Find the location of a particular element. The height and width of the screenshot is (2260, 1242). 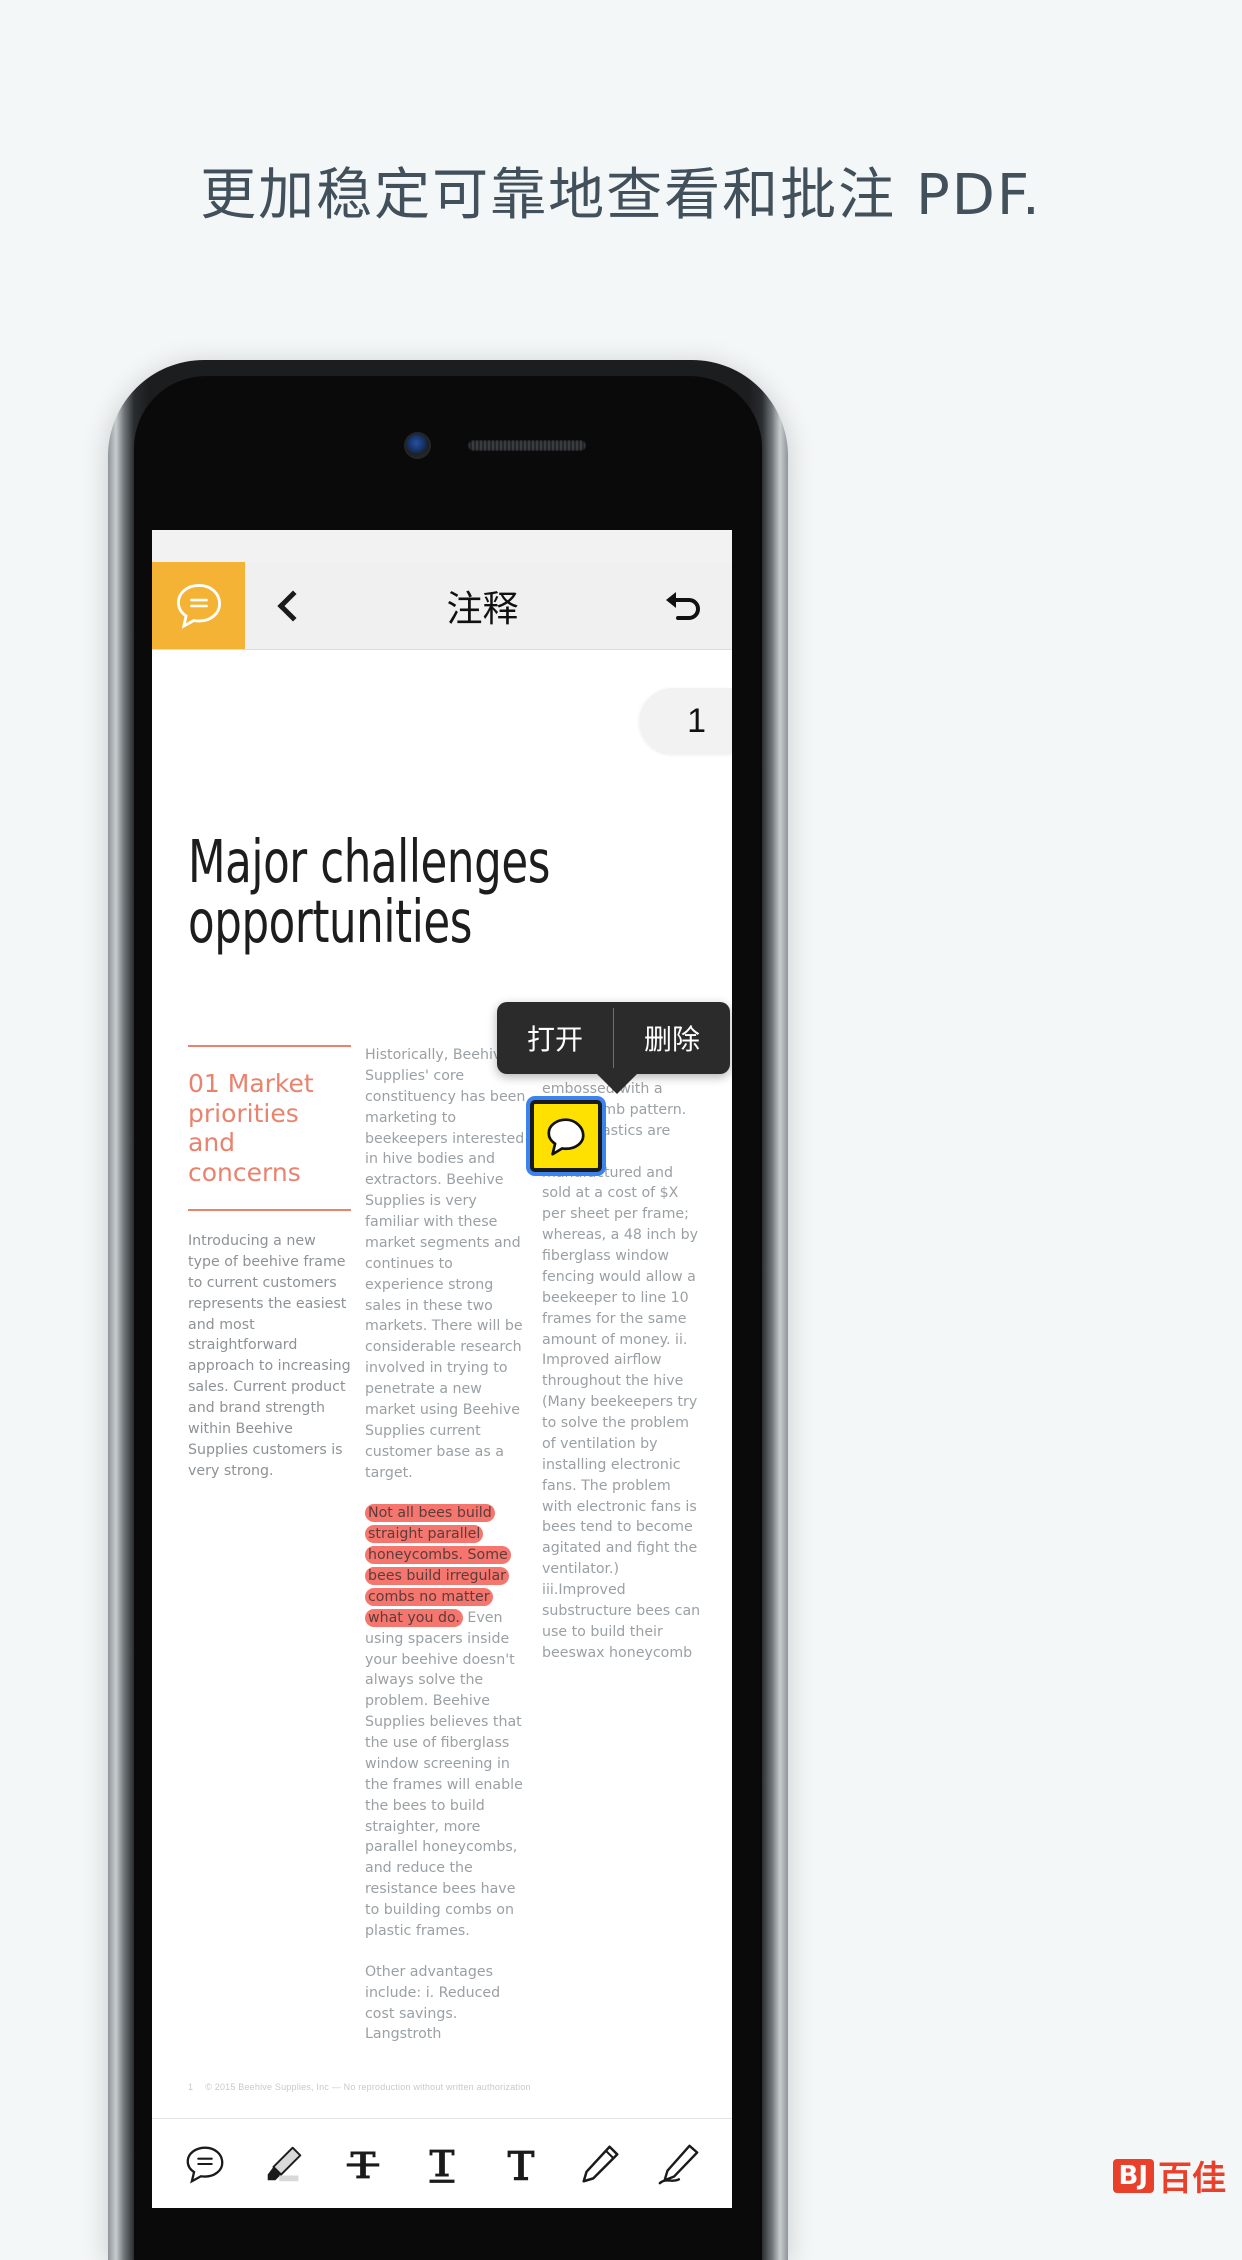

signature-pen-icon is located at coordinates (679, 2164).